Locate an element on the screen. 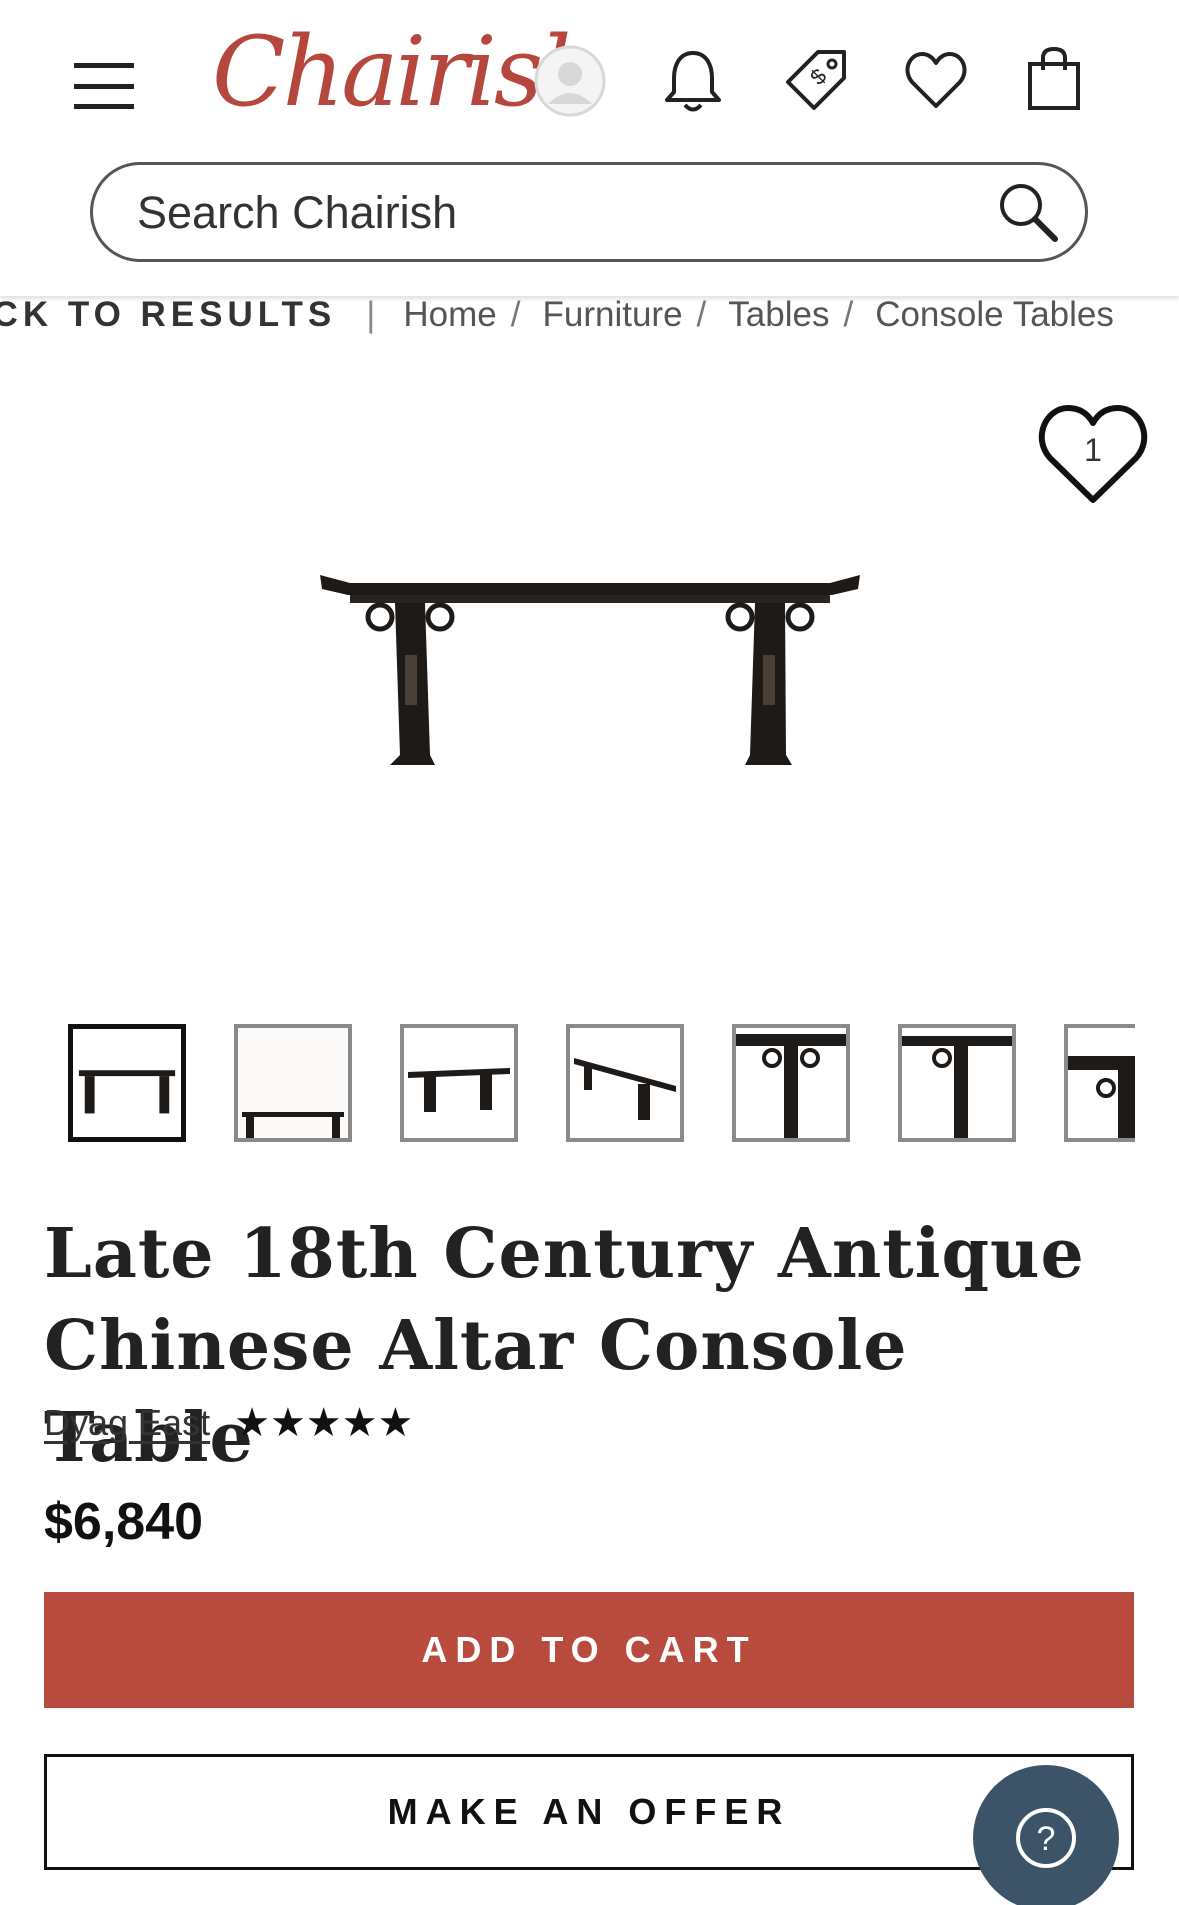  question-icon: ? is located at coordinates (1046, 1838).